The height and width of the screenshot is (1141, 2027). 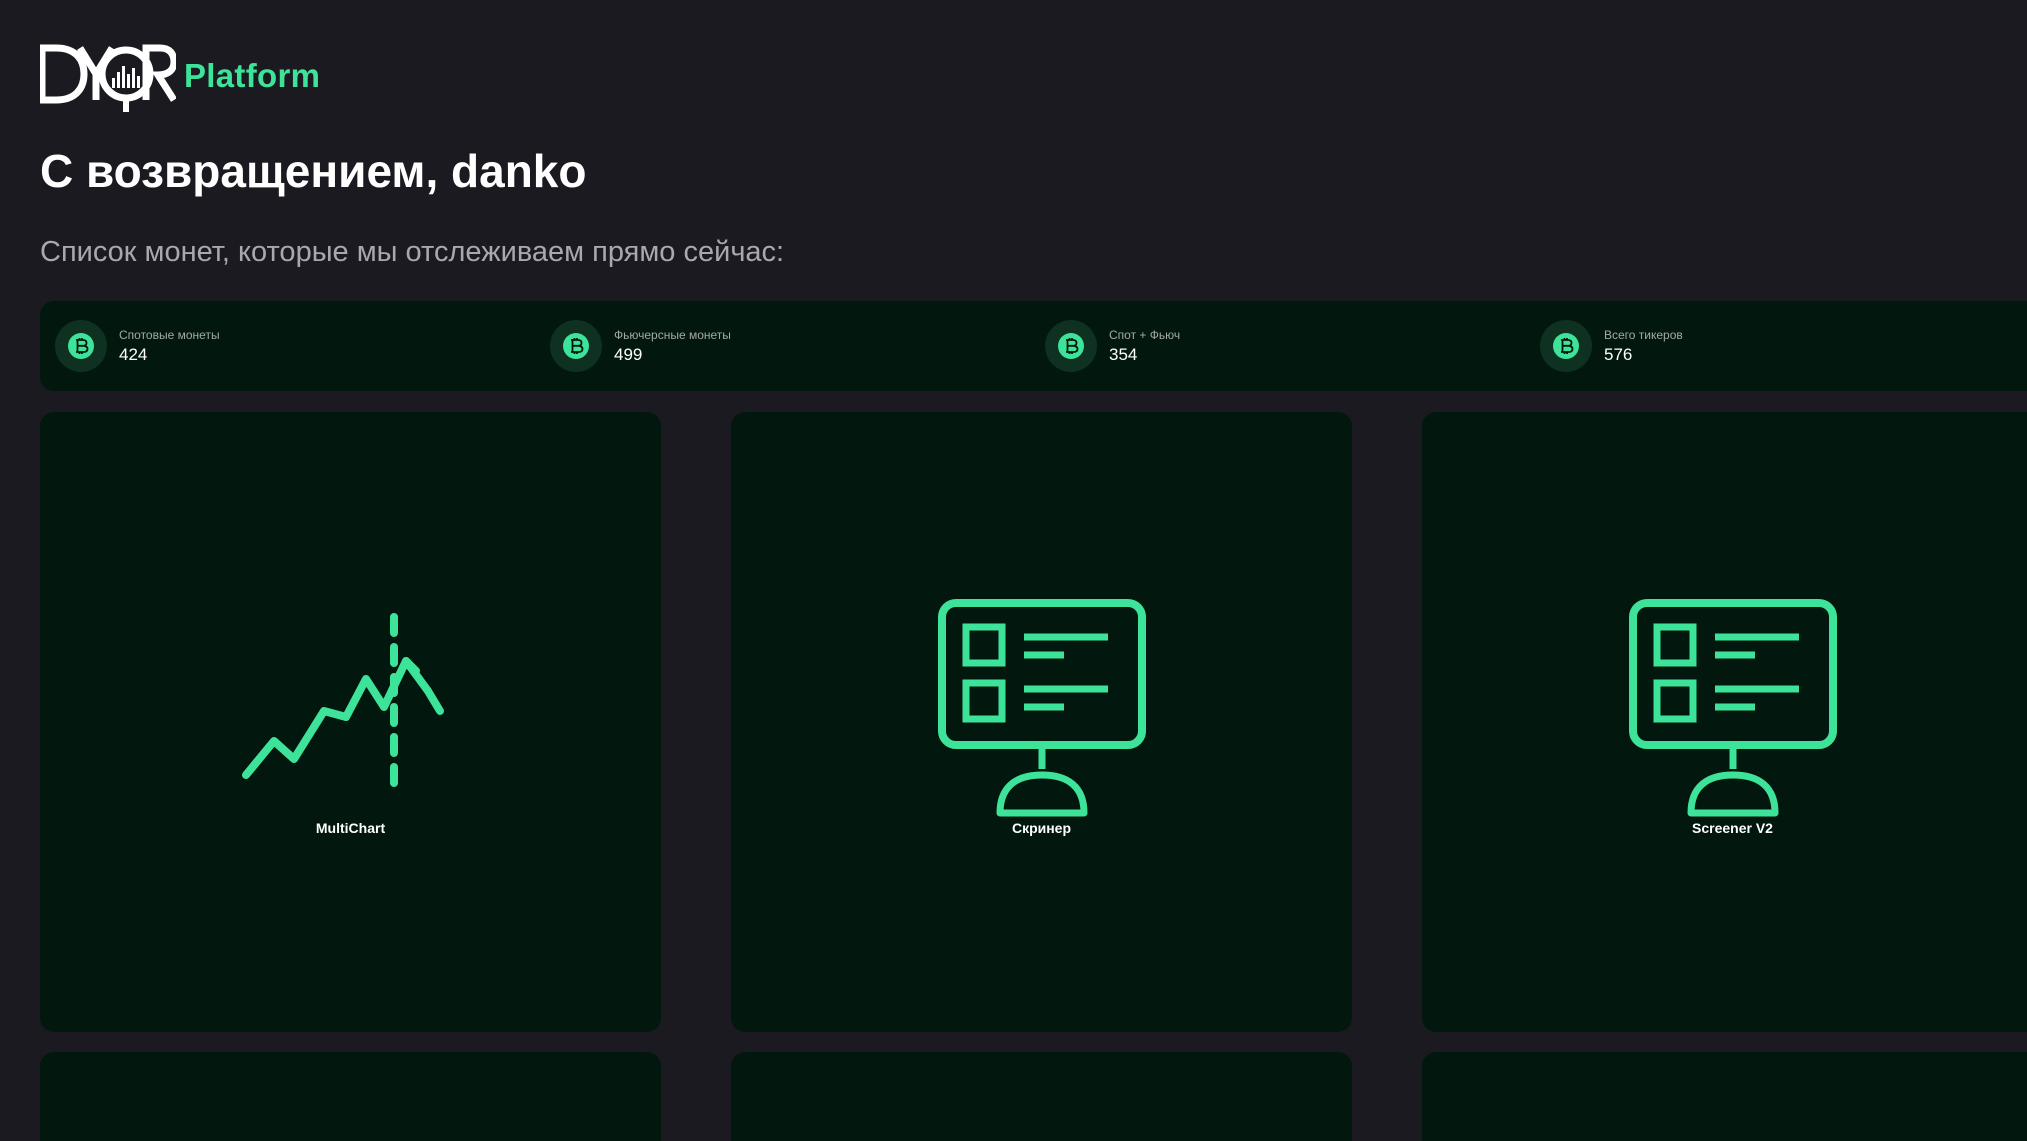 I want to click on stat-futures-coins: Фьючерсные монеты 499, so click(x=640, y=346).